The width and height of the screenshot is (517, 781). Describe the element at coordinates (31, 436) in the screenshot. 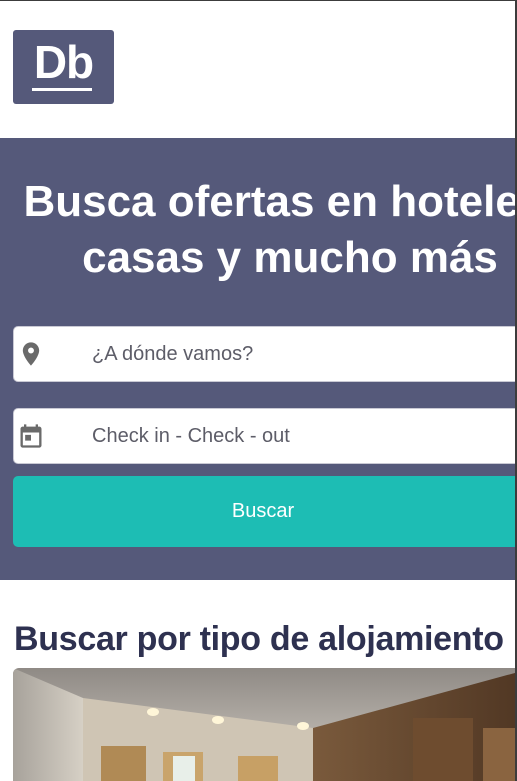

I see `calendar-icon` at that location.